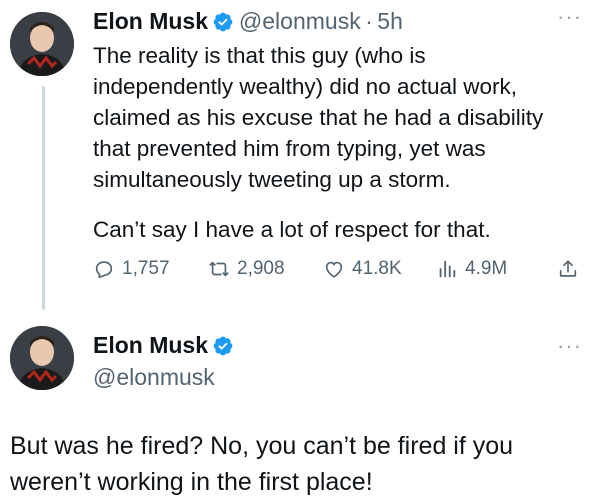 The image size is (599, 501). Describe the element at coordinates (43, 198) in the screenshot. I see `thread-connector-line` at that location.